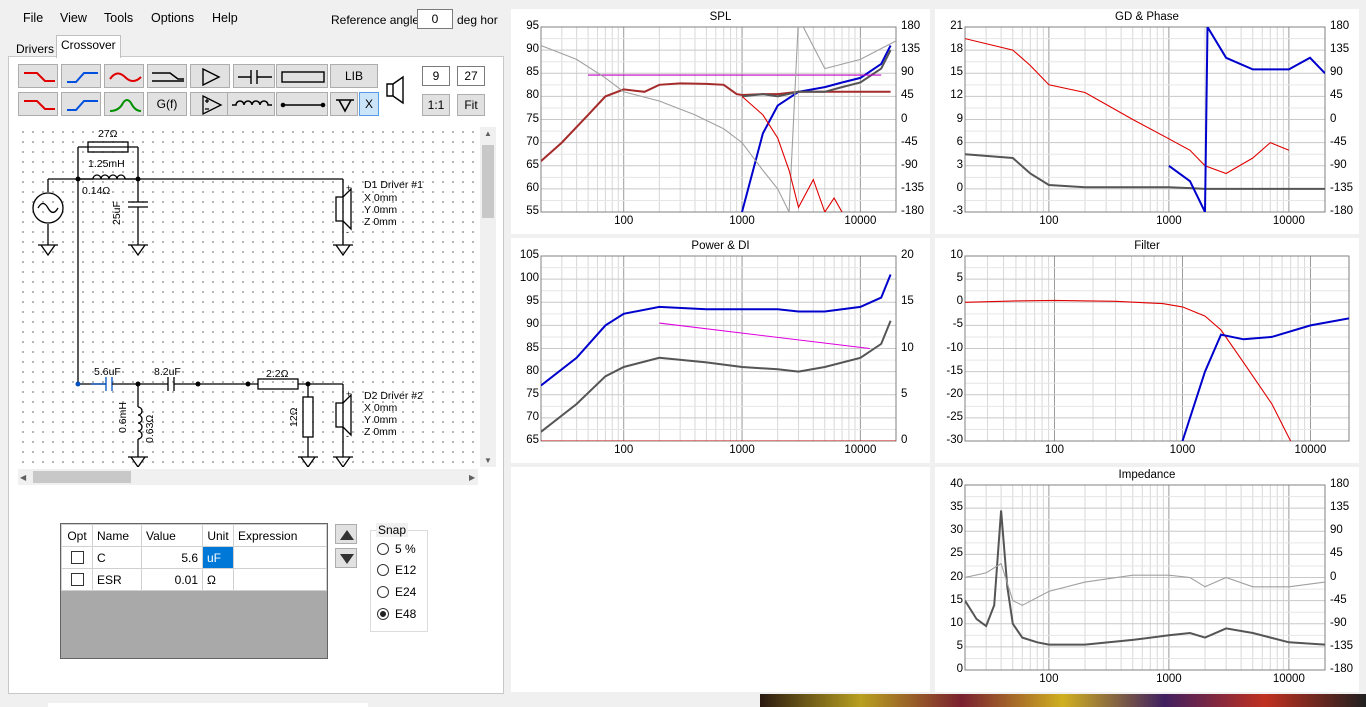  I want to click on menu-options: Options, so click(172, 18).